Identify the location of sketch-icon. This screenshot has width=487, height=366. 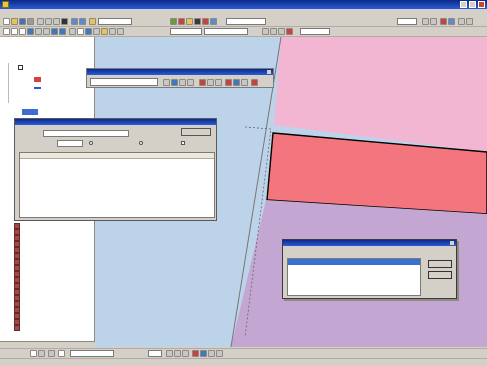
(265, 31).